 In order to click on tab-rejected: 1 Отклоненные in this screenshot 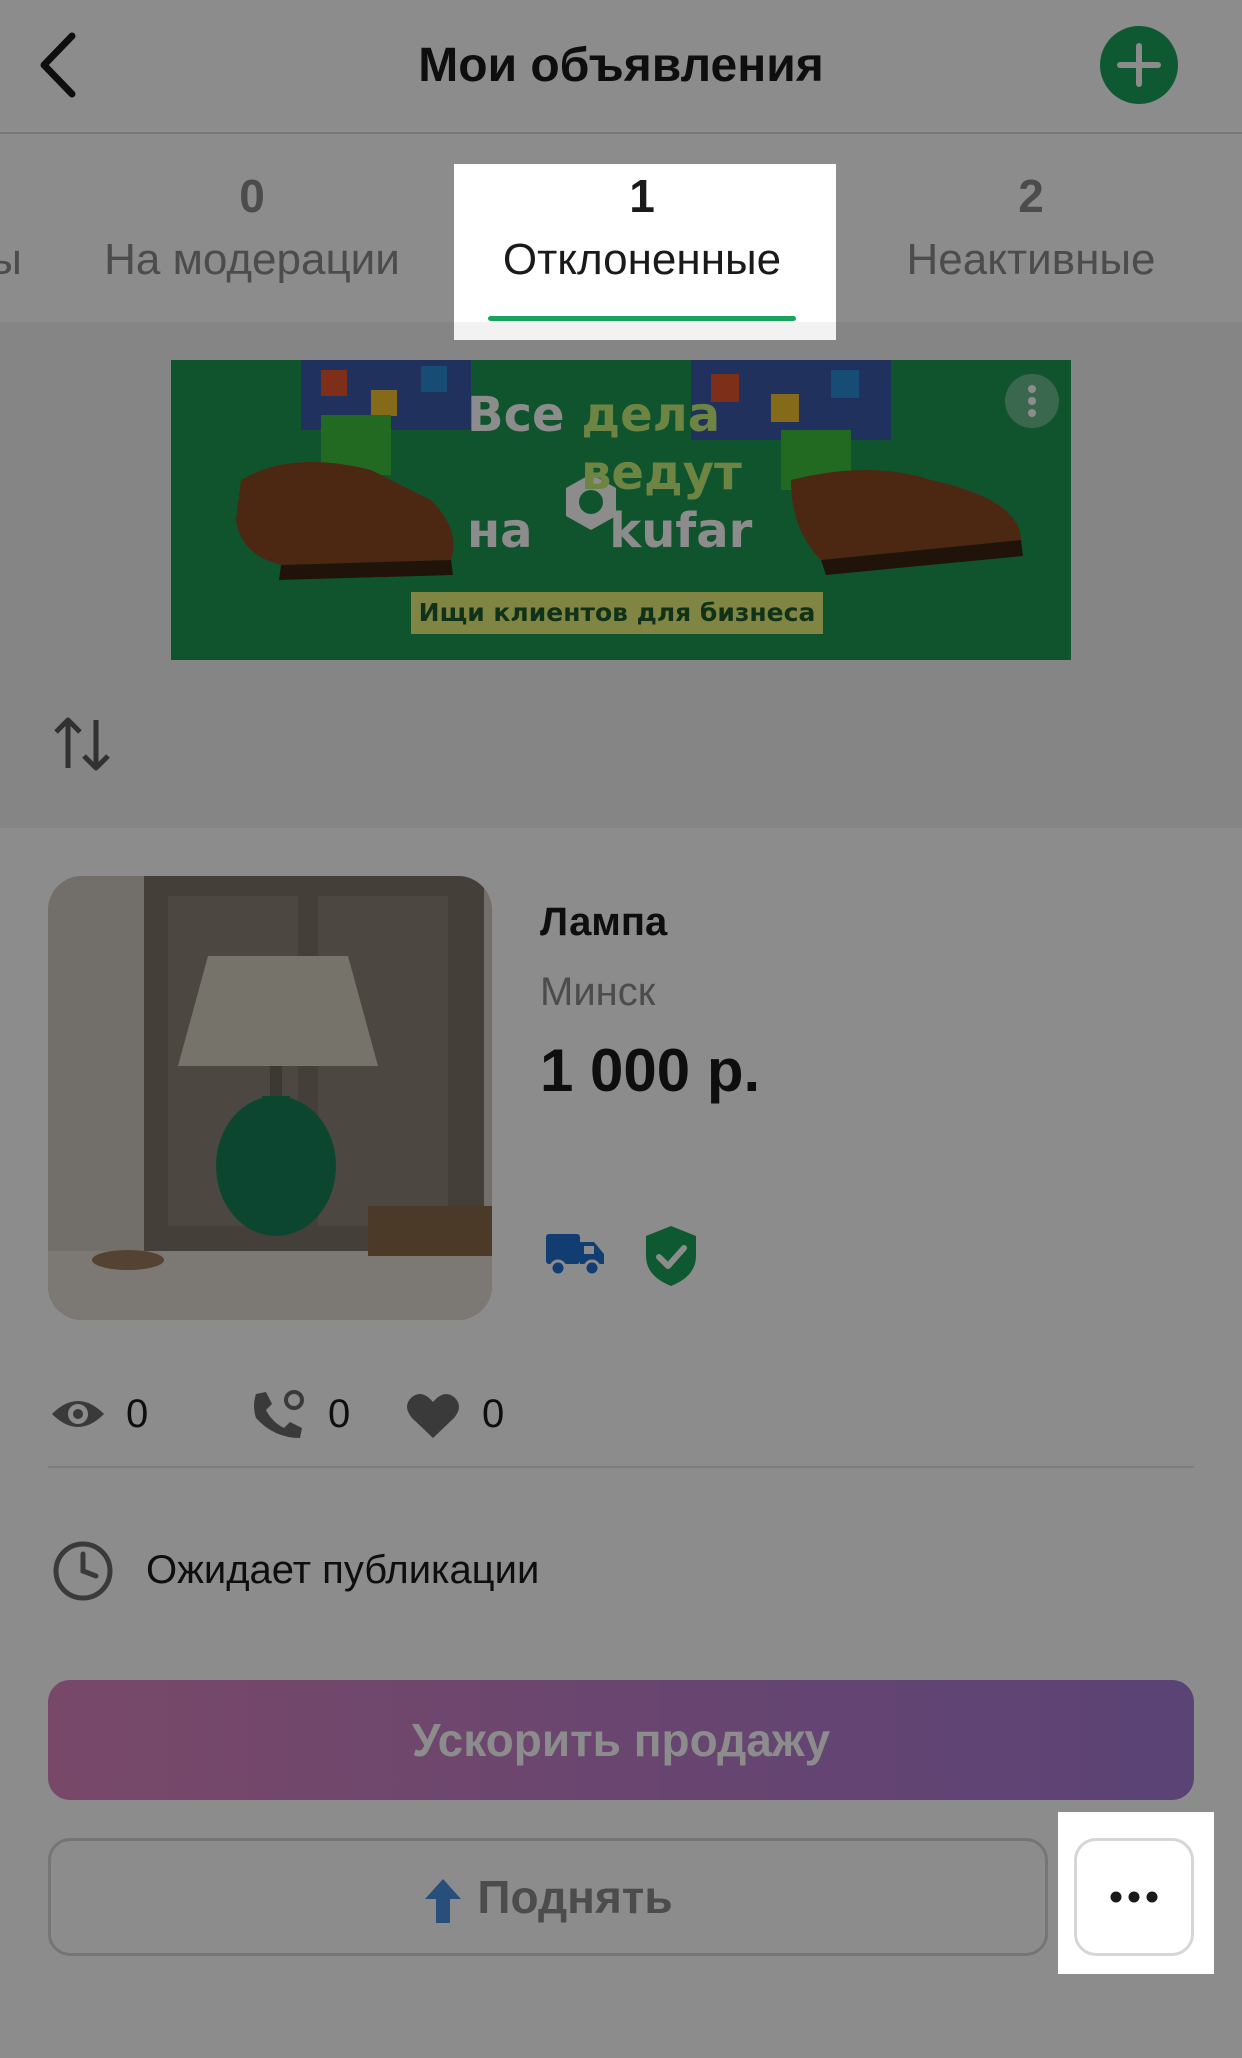, I will do `click(642, 228)`.